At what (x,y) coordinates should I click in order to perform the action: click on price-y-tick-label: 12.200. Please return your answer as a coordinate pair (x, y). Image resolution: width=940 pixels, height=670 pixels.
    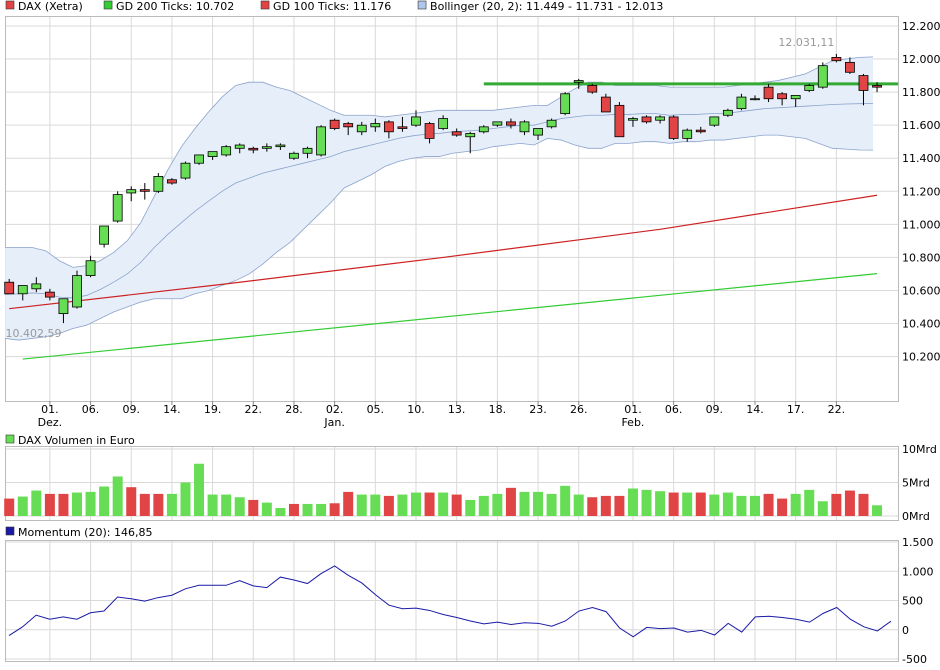
    Looking at the image, I should click on (921, 26).